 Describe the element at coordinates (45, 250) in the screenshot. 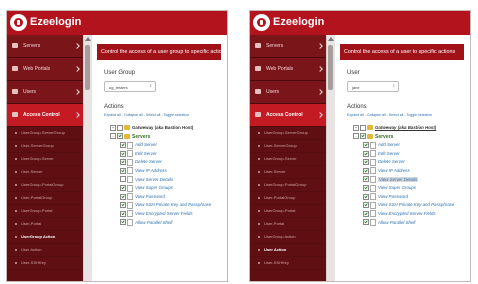

I see `sidebar-subitem: User Action` at that location.